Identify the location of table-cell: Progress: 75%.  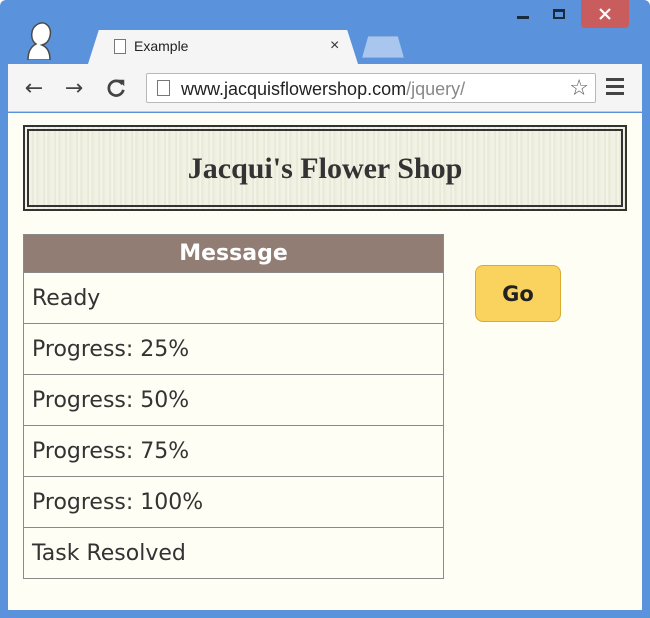
(233, 451).